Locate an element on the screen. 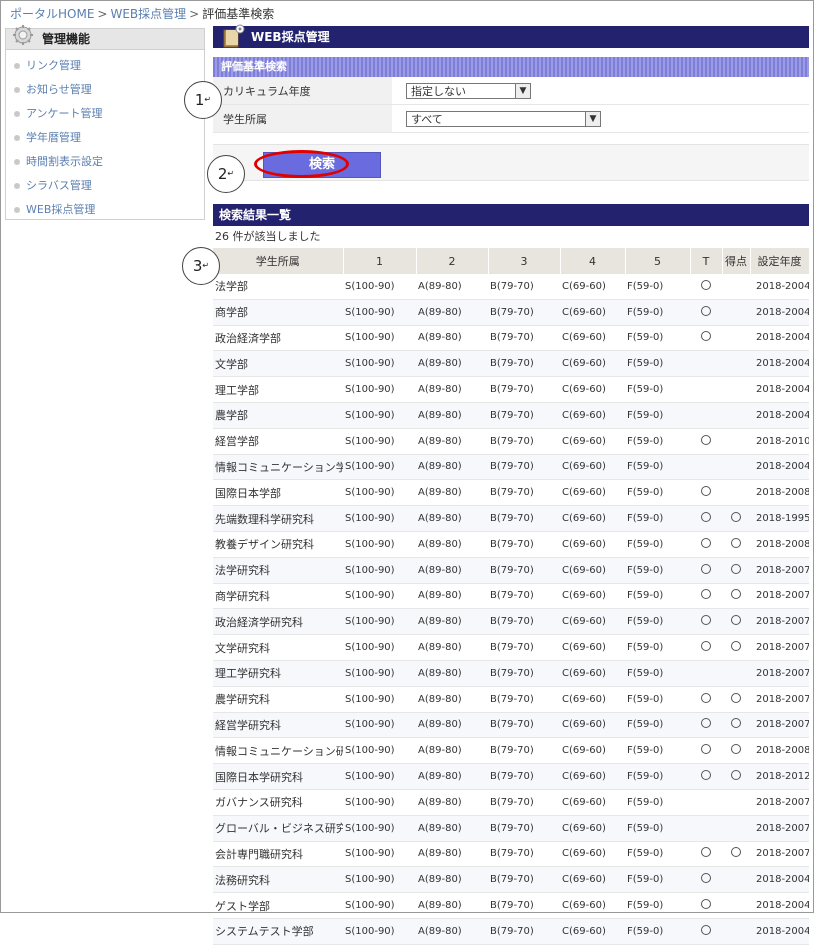 This screenshot has width=814, height=945. affiliation-cell: 国際日本学研究科 is located at coordinates (278, 776).